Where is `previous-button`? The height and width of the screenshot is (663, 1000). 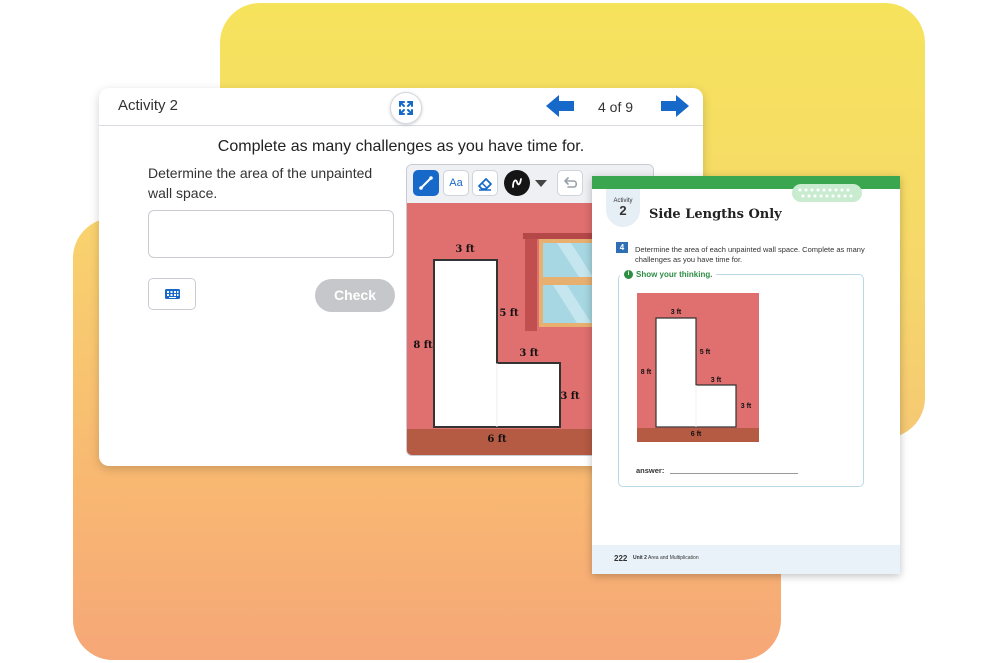
previous-button is located at coordinates (560, 108).